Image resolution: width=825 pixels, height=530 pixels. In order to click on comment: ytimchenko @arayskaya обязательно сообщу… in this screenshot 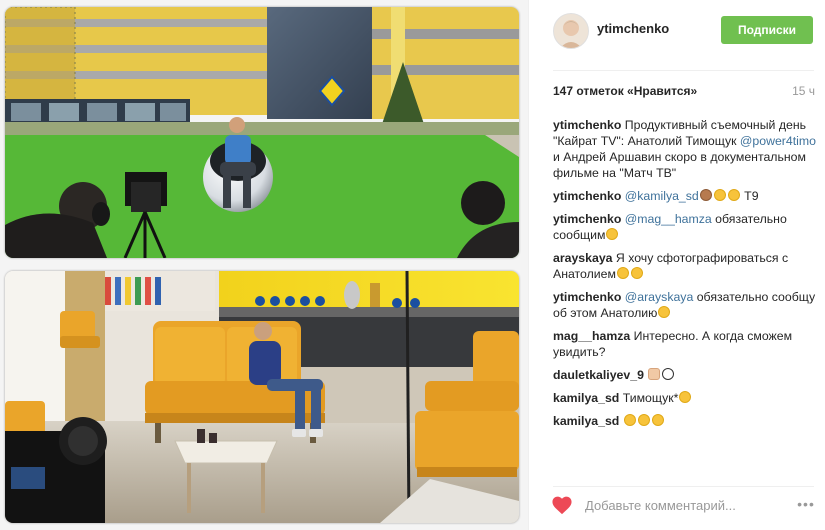, I will do `click(685, 305)`.